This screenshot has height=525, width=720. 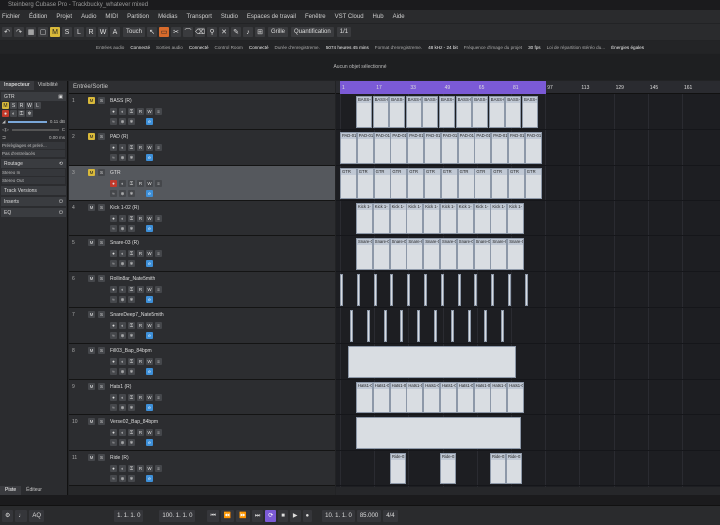 I want to click on track-row: 6 M S Rollin8ar_Nate5mith ● ◐ ⚿ R W ≡ ≈ ⊕ ❄ e, so click(x=202, y=290).